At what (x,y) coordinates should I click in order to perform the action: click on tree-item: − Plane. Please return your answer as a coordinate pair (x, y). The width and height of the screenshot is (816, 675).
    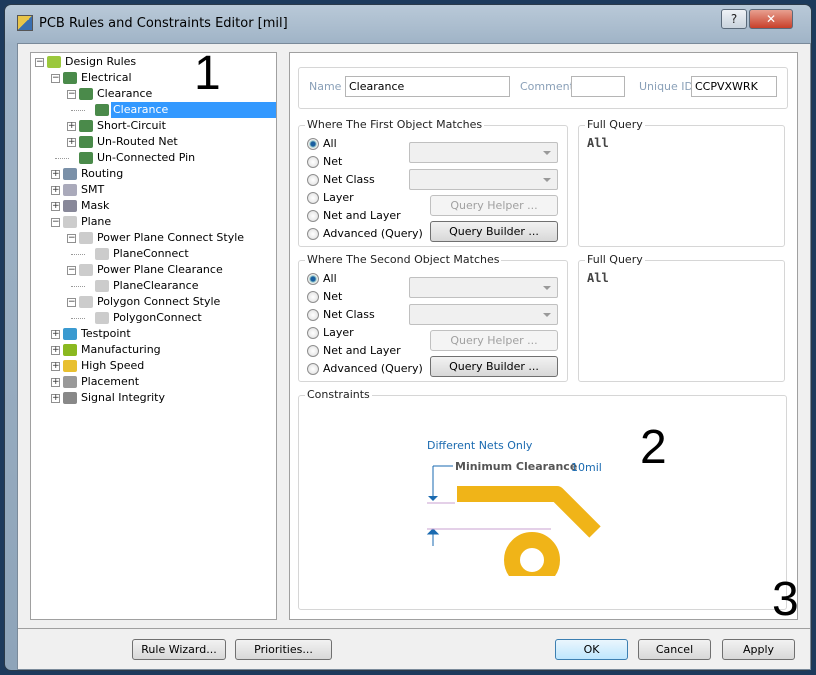
    Looking at the image, I should click on (153, 222).